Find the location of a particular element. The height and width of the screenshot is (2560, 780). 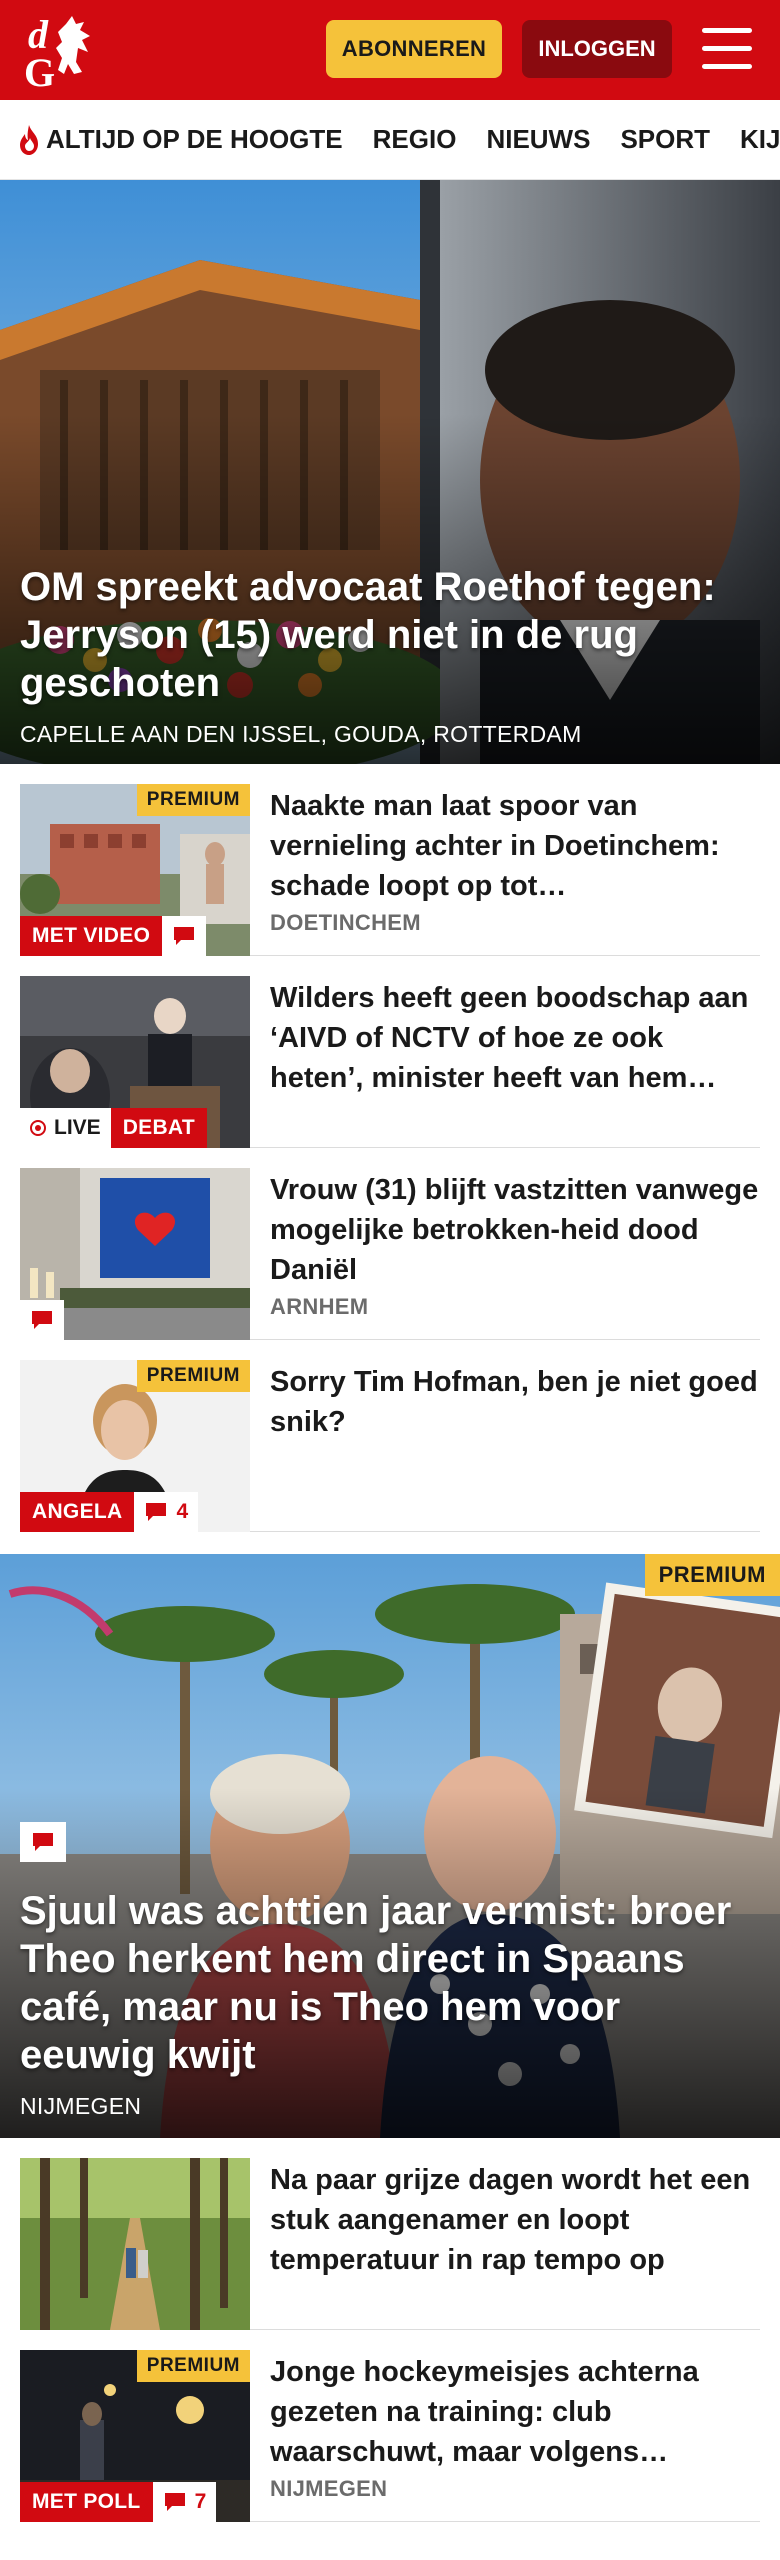

live-dot-icon is located at coordinates (38, 1128).